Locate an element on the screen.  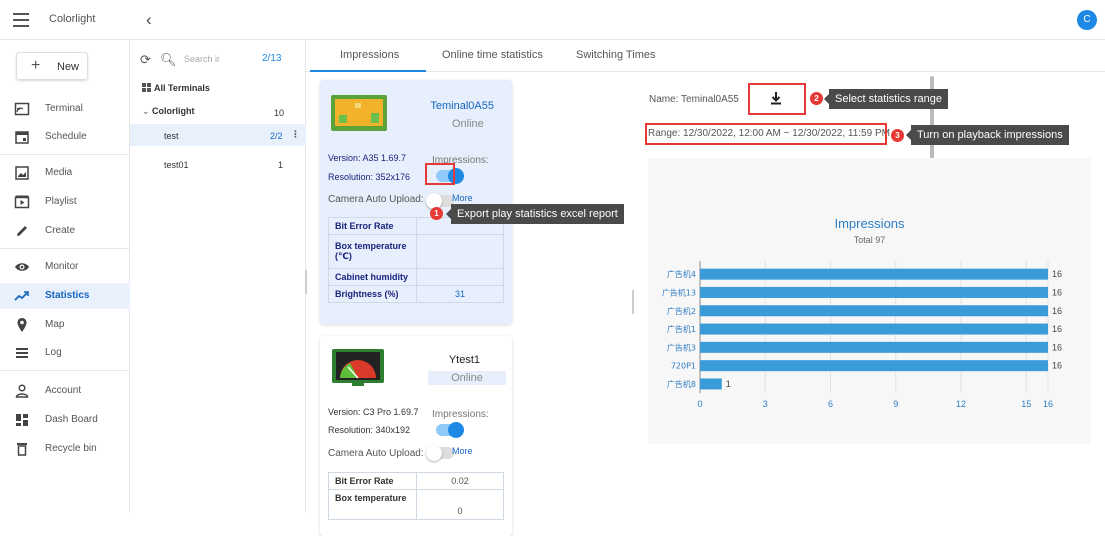
sidebar-item-dashboard: Dash Board is located at coordinates (65, 420).